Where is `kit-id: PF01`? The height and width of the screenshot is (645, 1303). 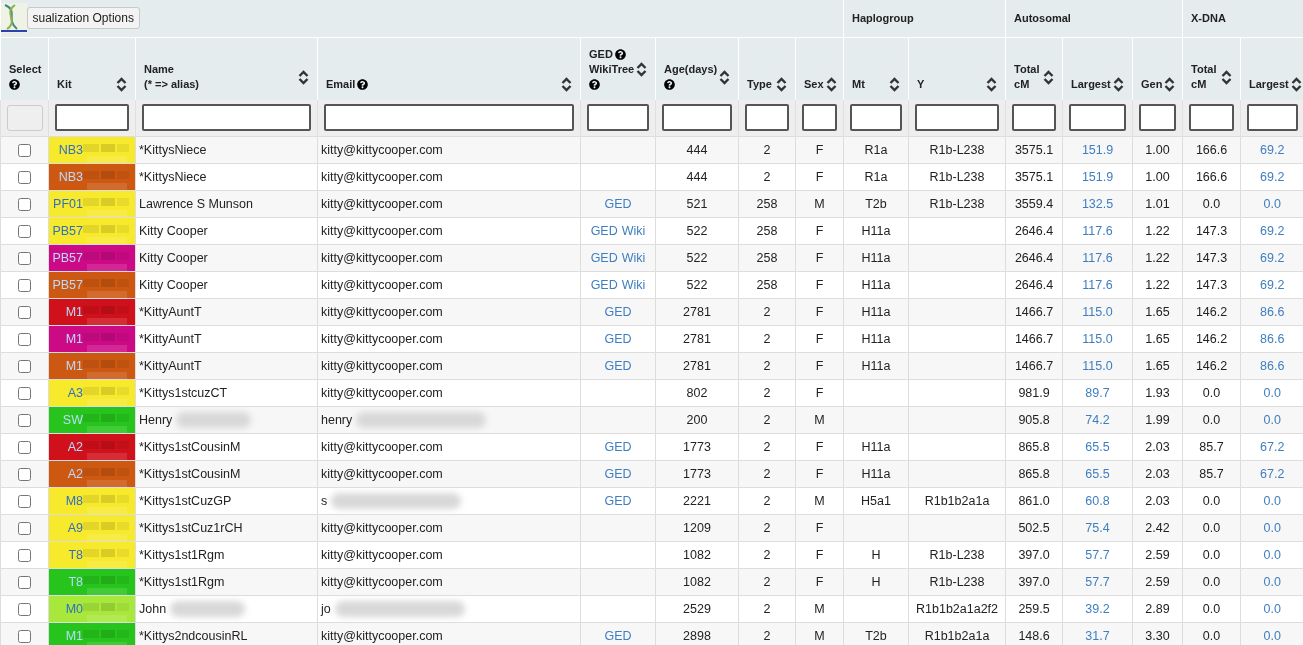
kit-id: PF01 is located at coordinates (68, 203).